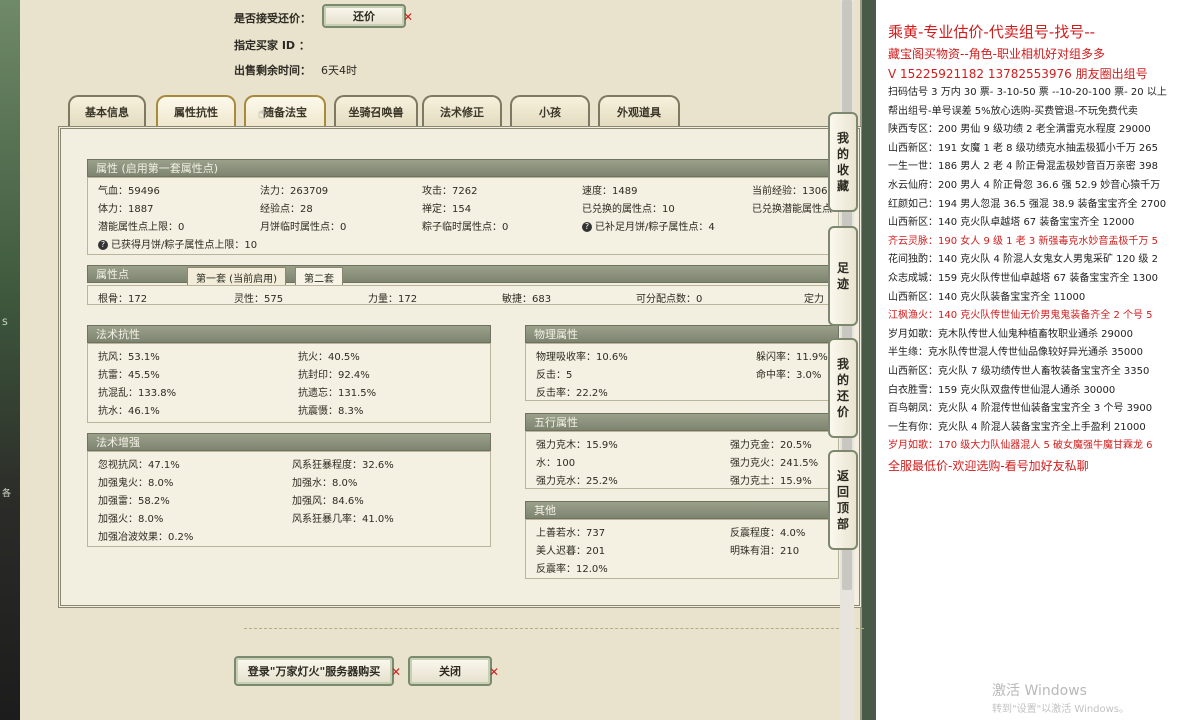 The height and width of the screenshot is (720, 1188). Describe the element at coordinates (582, 357) in the screenshot. I see `physical-cell: 物理吸收率：10.6%` at that location.